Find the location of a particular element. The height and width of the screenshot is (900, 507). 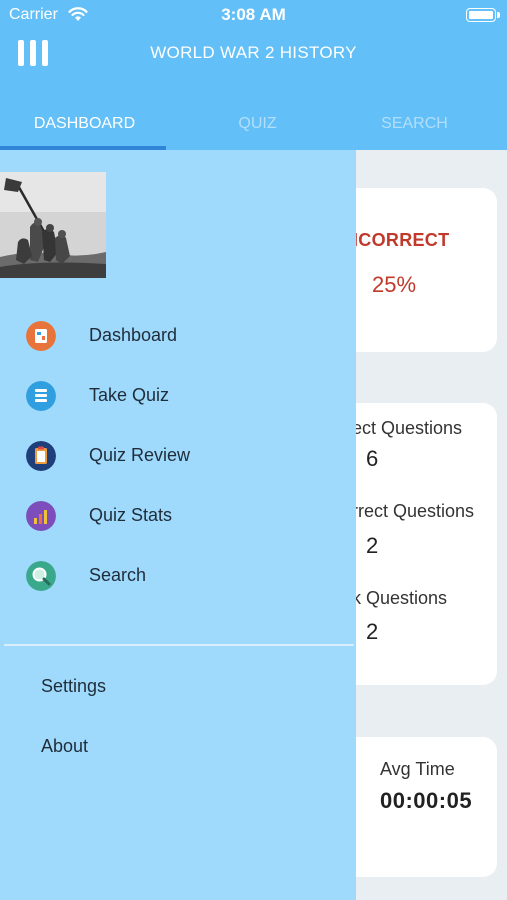

drawer-item-label: Quiz Review is located at coordinates (140, 455).